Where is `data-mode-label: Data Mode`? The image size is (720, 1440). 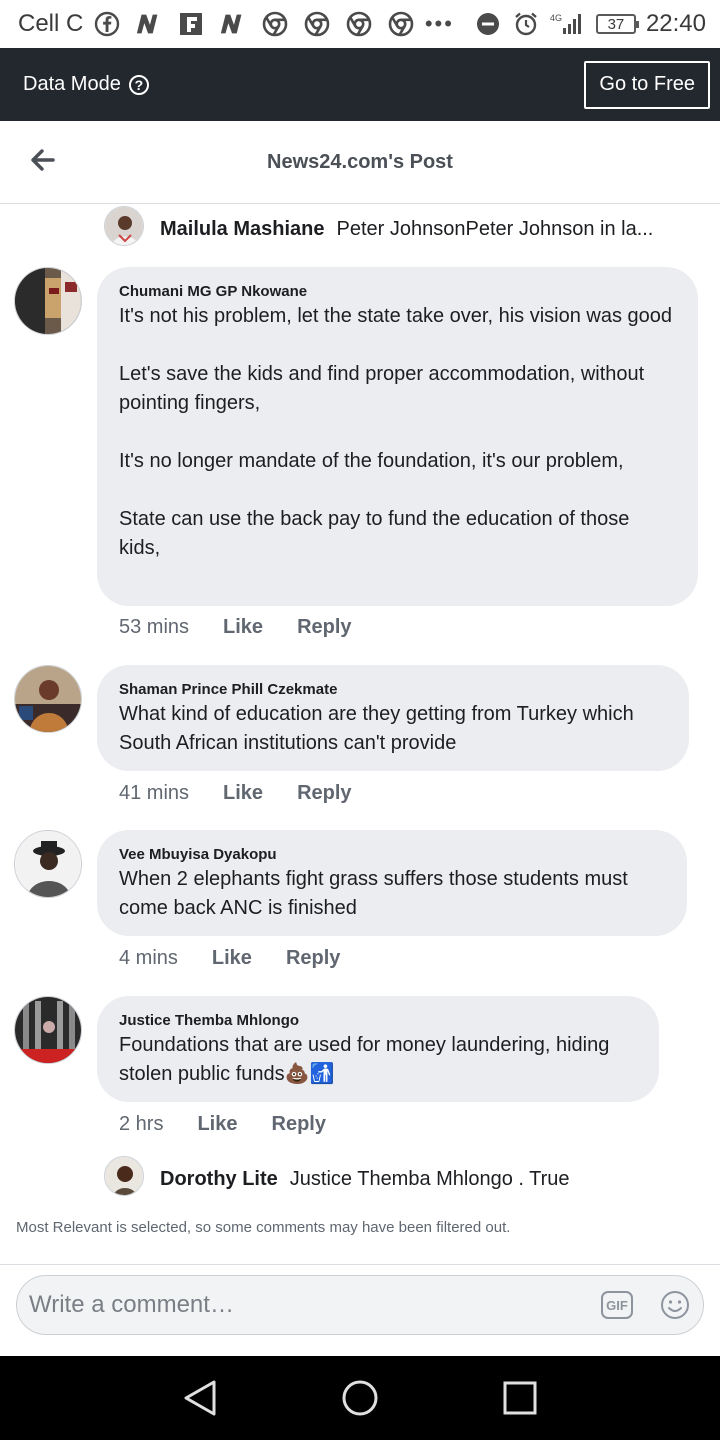 data-mode-label: Data Mode is located at coordinates (72, 84).